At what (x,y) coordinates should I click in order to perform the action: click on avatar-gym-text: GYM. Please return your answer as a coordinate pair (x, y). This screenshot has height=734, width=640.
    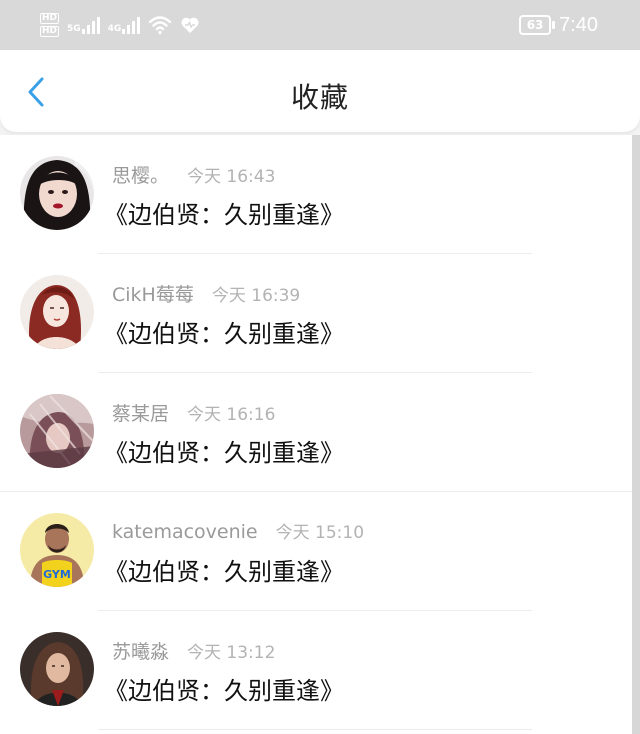
    Looking at the image, I should click on (57, 574).